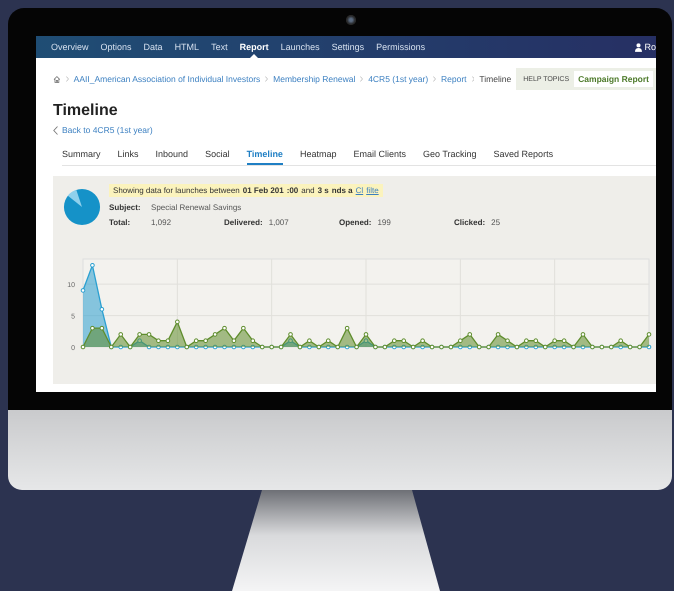  What do you see at coordinates (398, 79) in the screenshot?
I see `breadcrumb-link: 4CR5 (1st year)` at bounding box center [398, 79].